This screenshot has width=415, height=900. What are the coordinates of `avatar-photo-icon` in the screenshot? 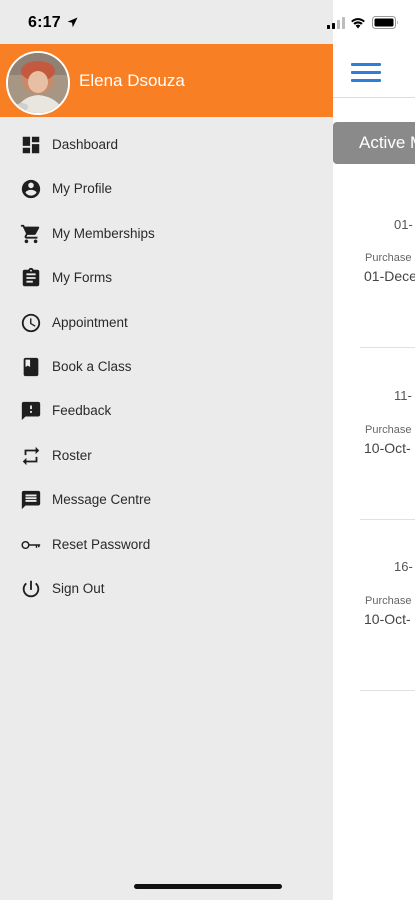 It's located at (38, 83).